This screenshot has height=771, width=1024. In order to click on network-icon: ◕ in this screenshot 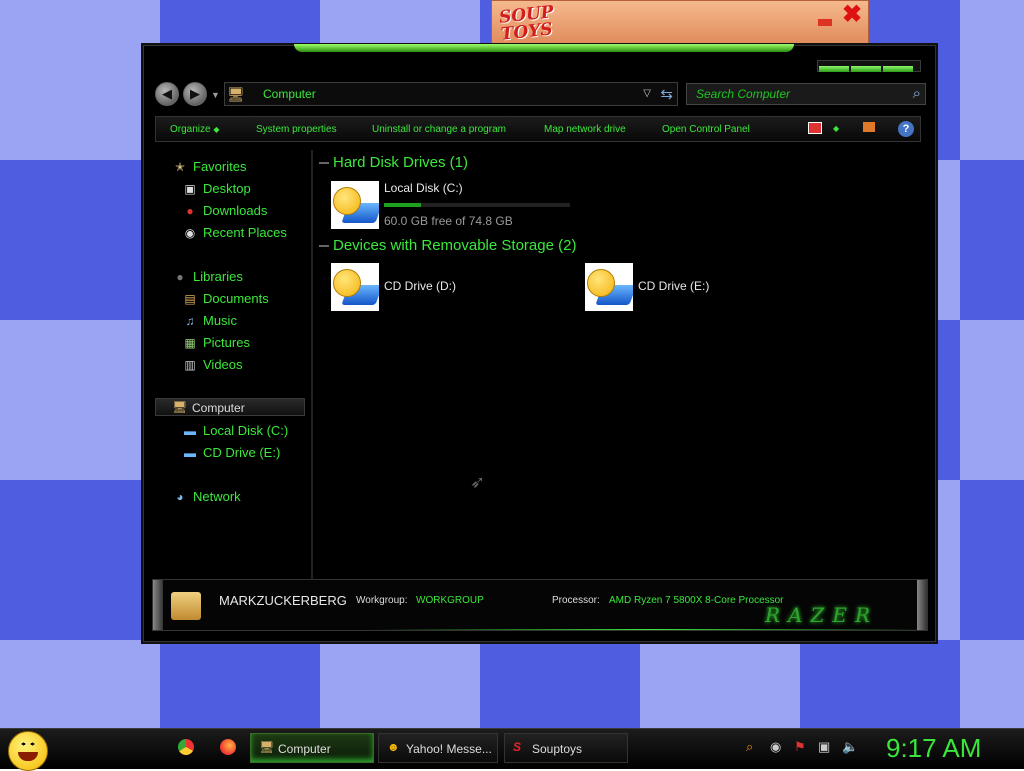, I will do `click(180, 497)`.